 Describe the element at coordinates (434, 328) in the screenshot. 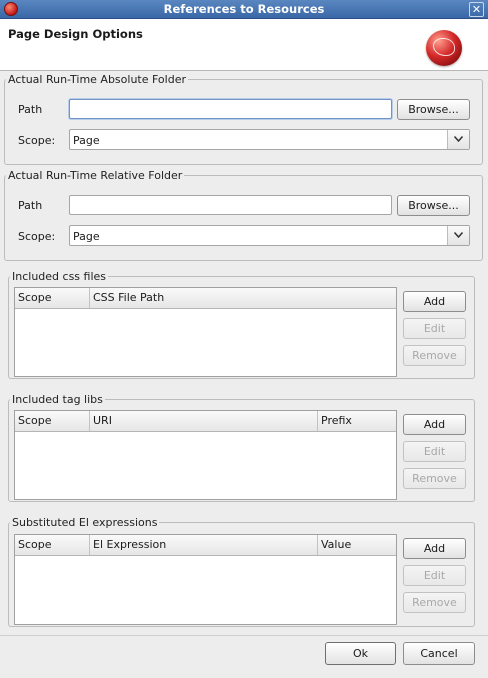

I see `css-edit-button: Edit` at that location.